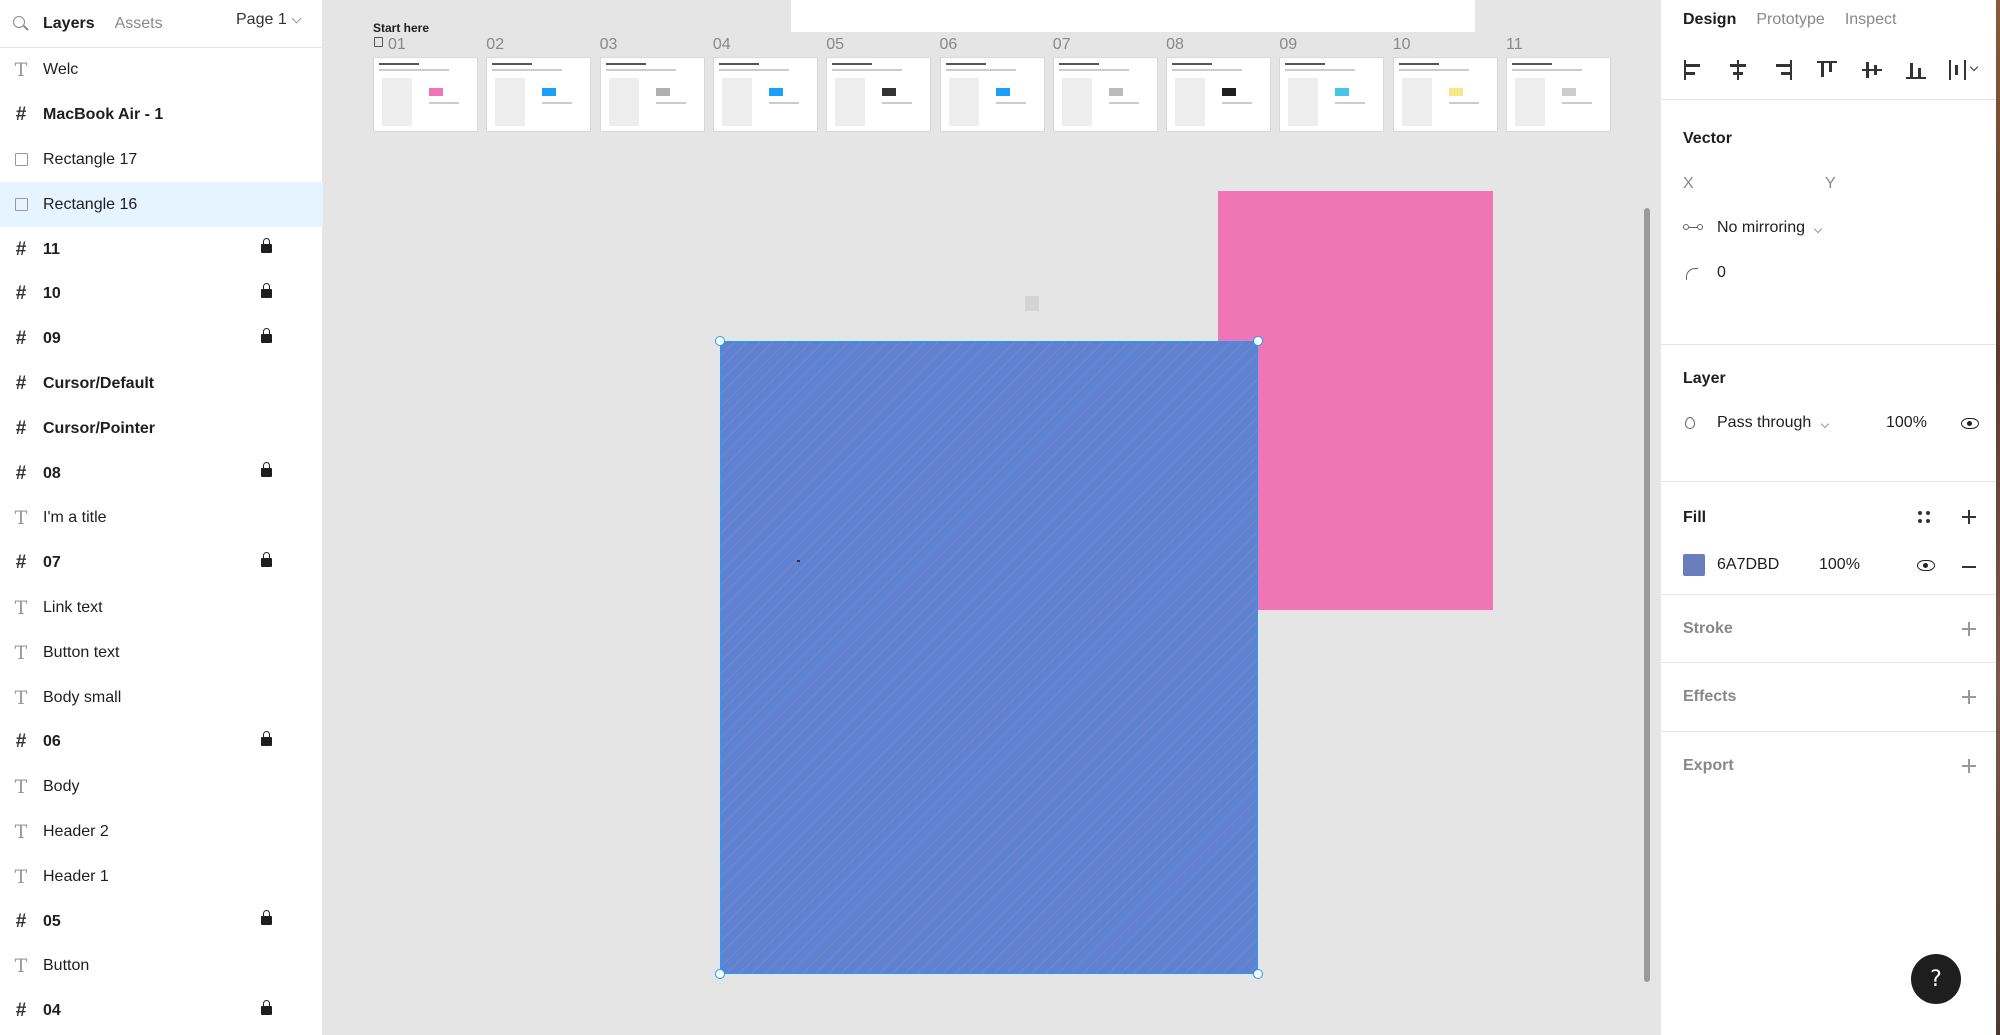 The height and width of the screenshot is (1035, 2000). What do you see at coordinates (948, 44) in the screenshot?
I see `thumbnail-number: 06` at bounding box center [948, 44].